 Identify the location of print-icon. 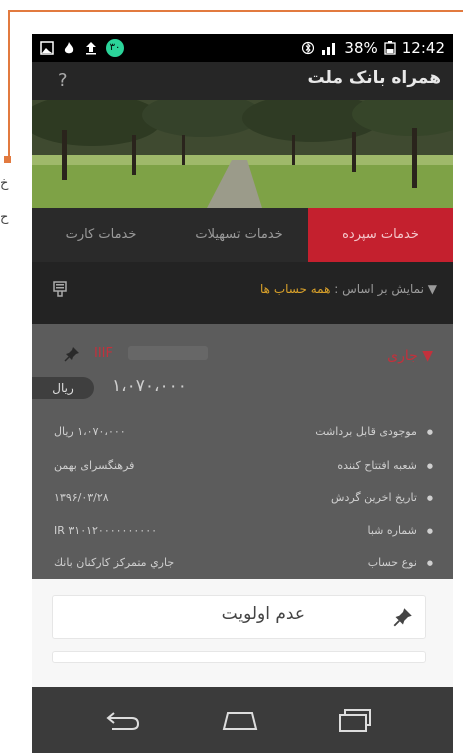
(60, 289).